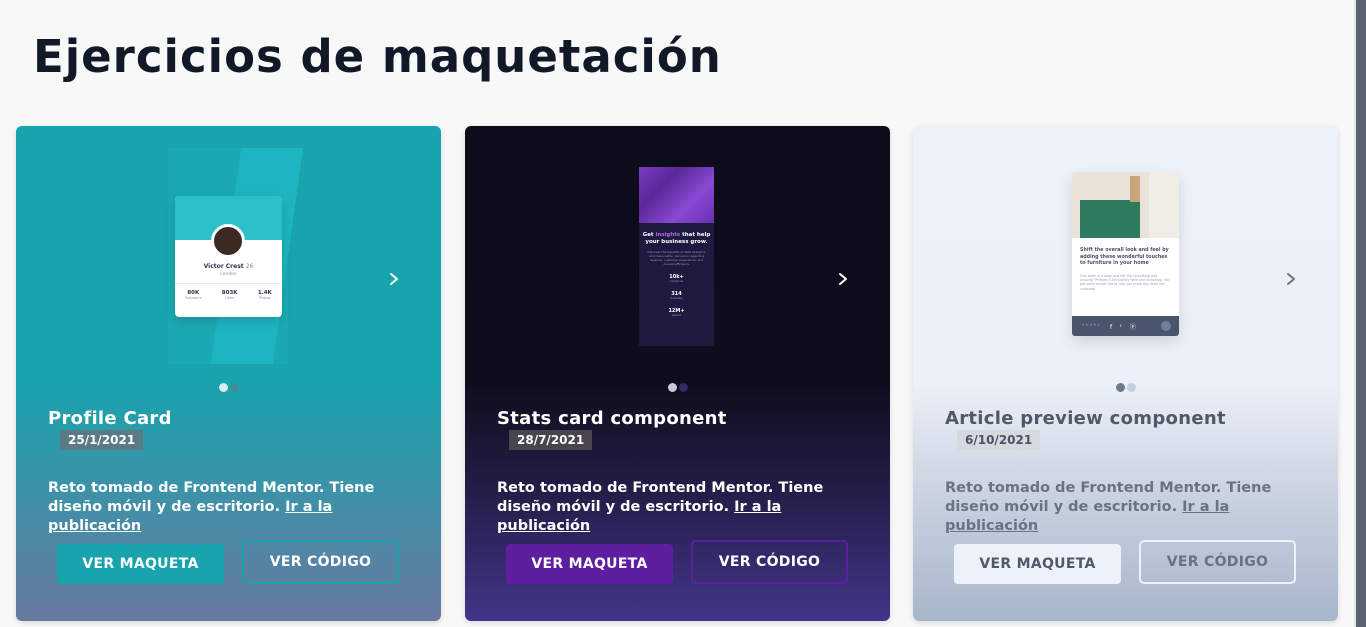 Image resolution: width=1366 pixels, height=627 pixels. I want to click on preview-city: London, so click(228, 274).